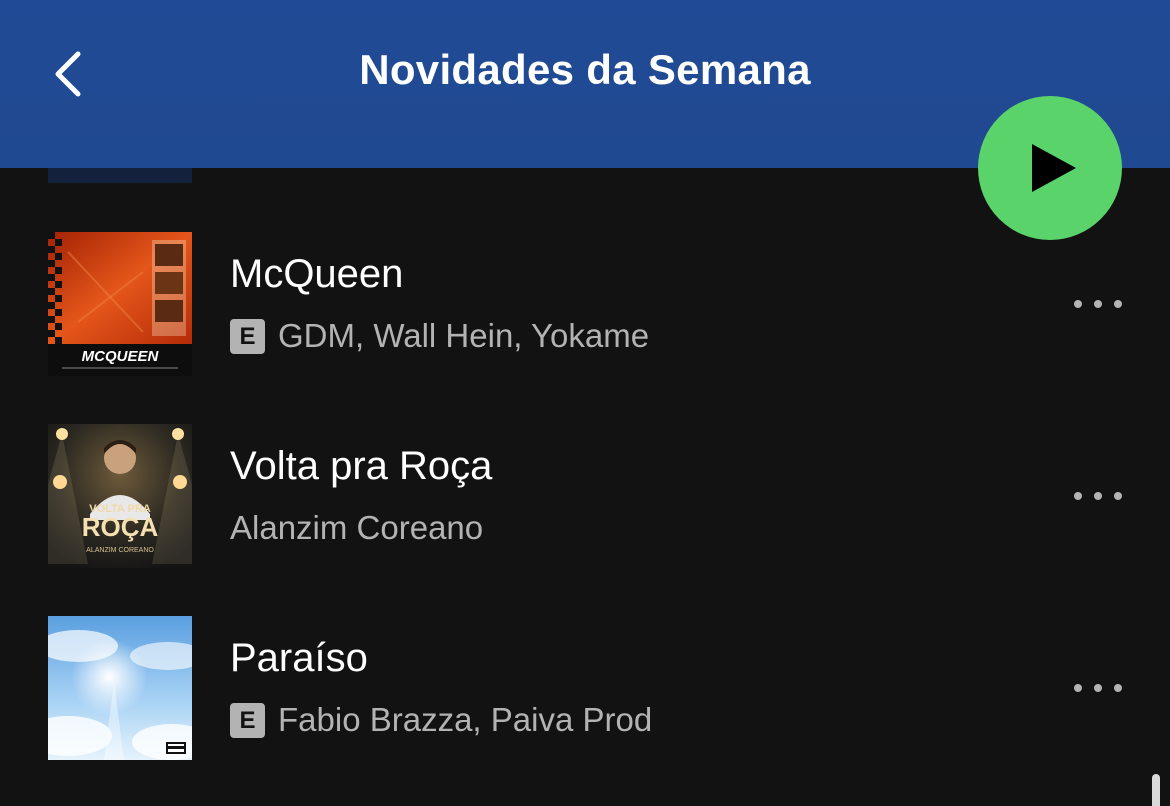 The image size is (1170, 806). I want to click on track-title: Volta pra Roça, so click(361, 466).